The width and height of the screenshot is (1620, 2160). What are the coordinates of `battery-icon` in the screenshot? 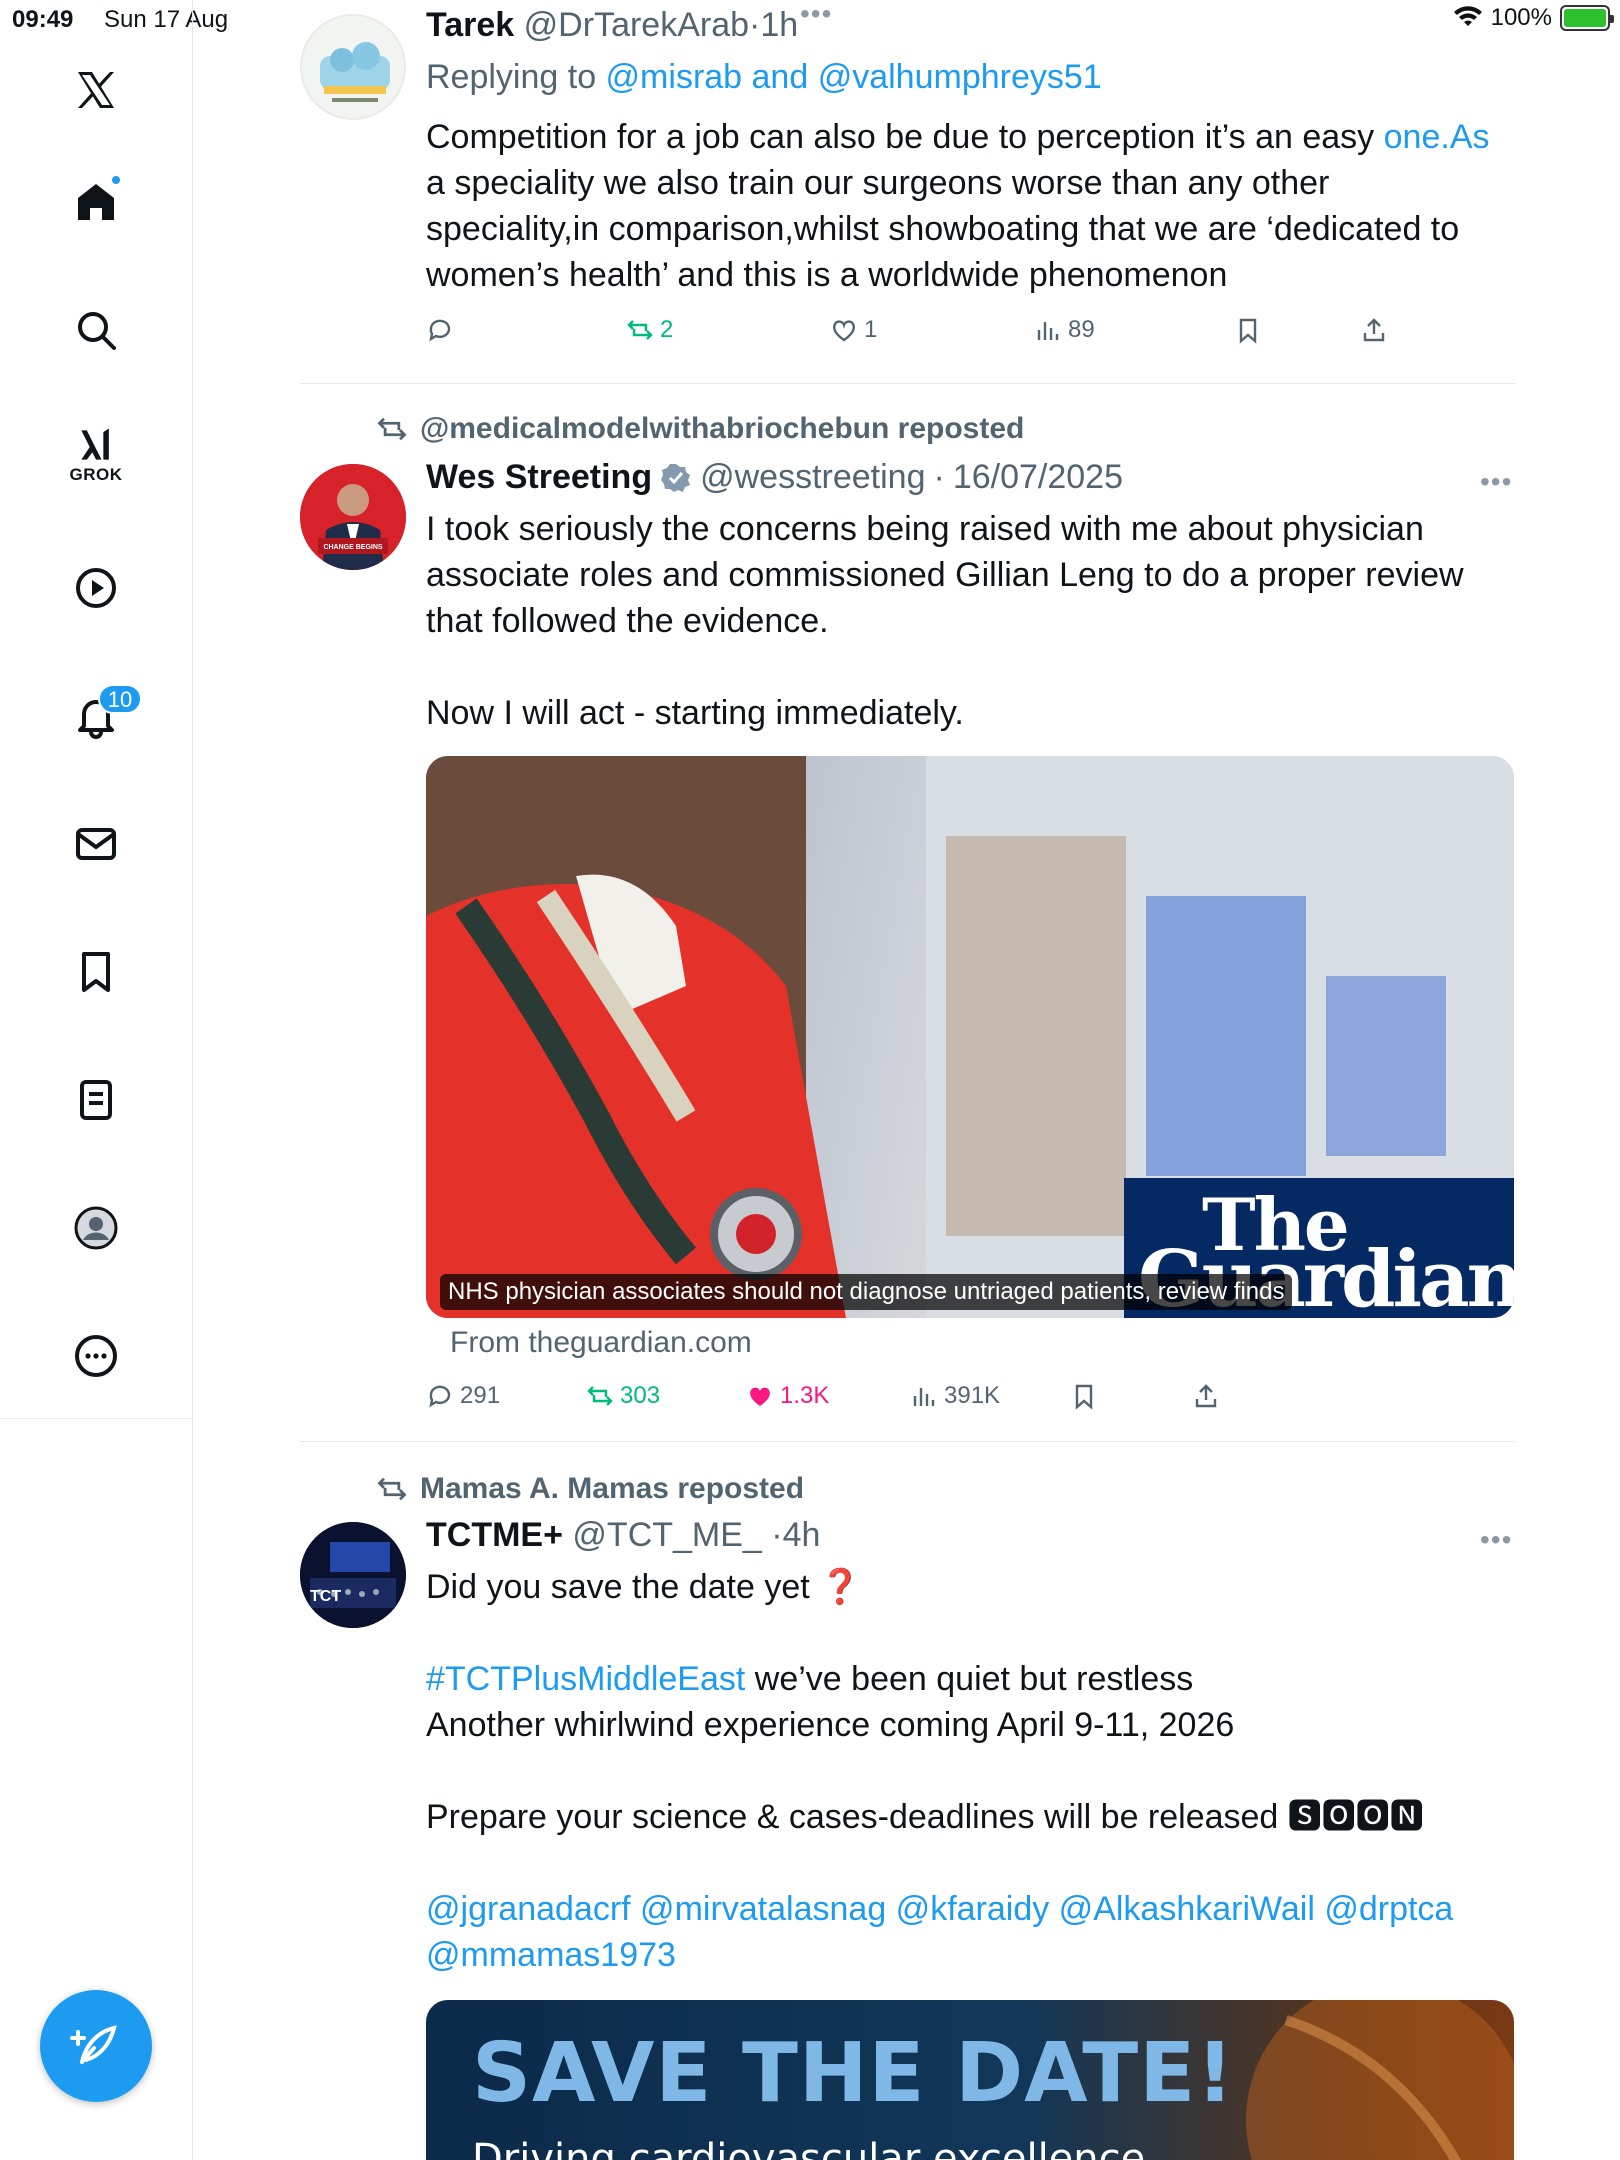 It's located at (1587, 18).